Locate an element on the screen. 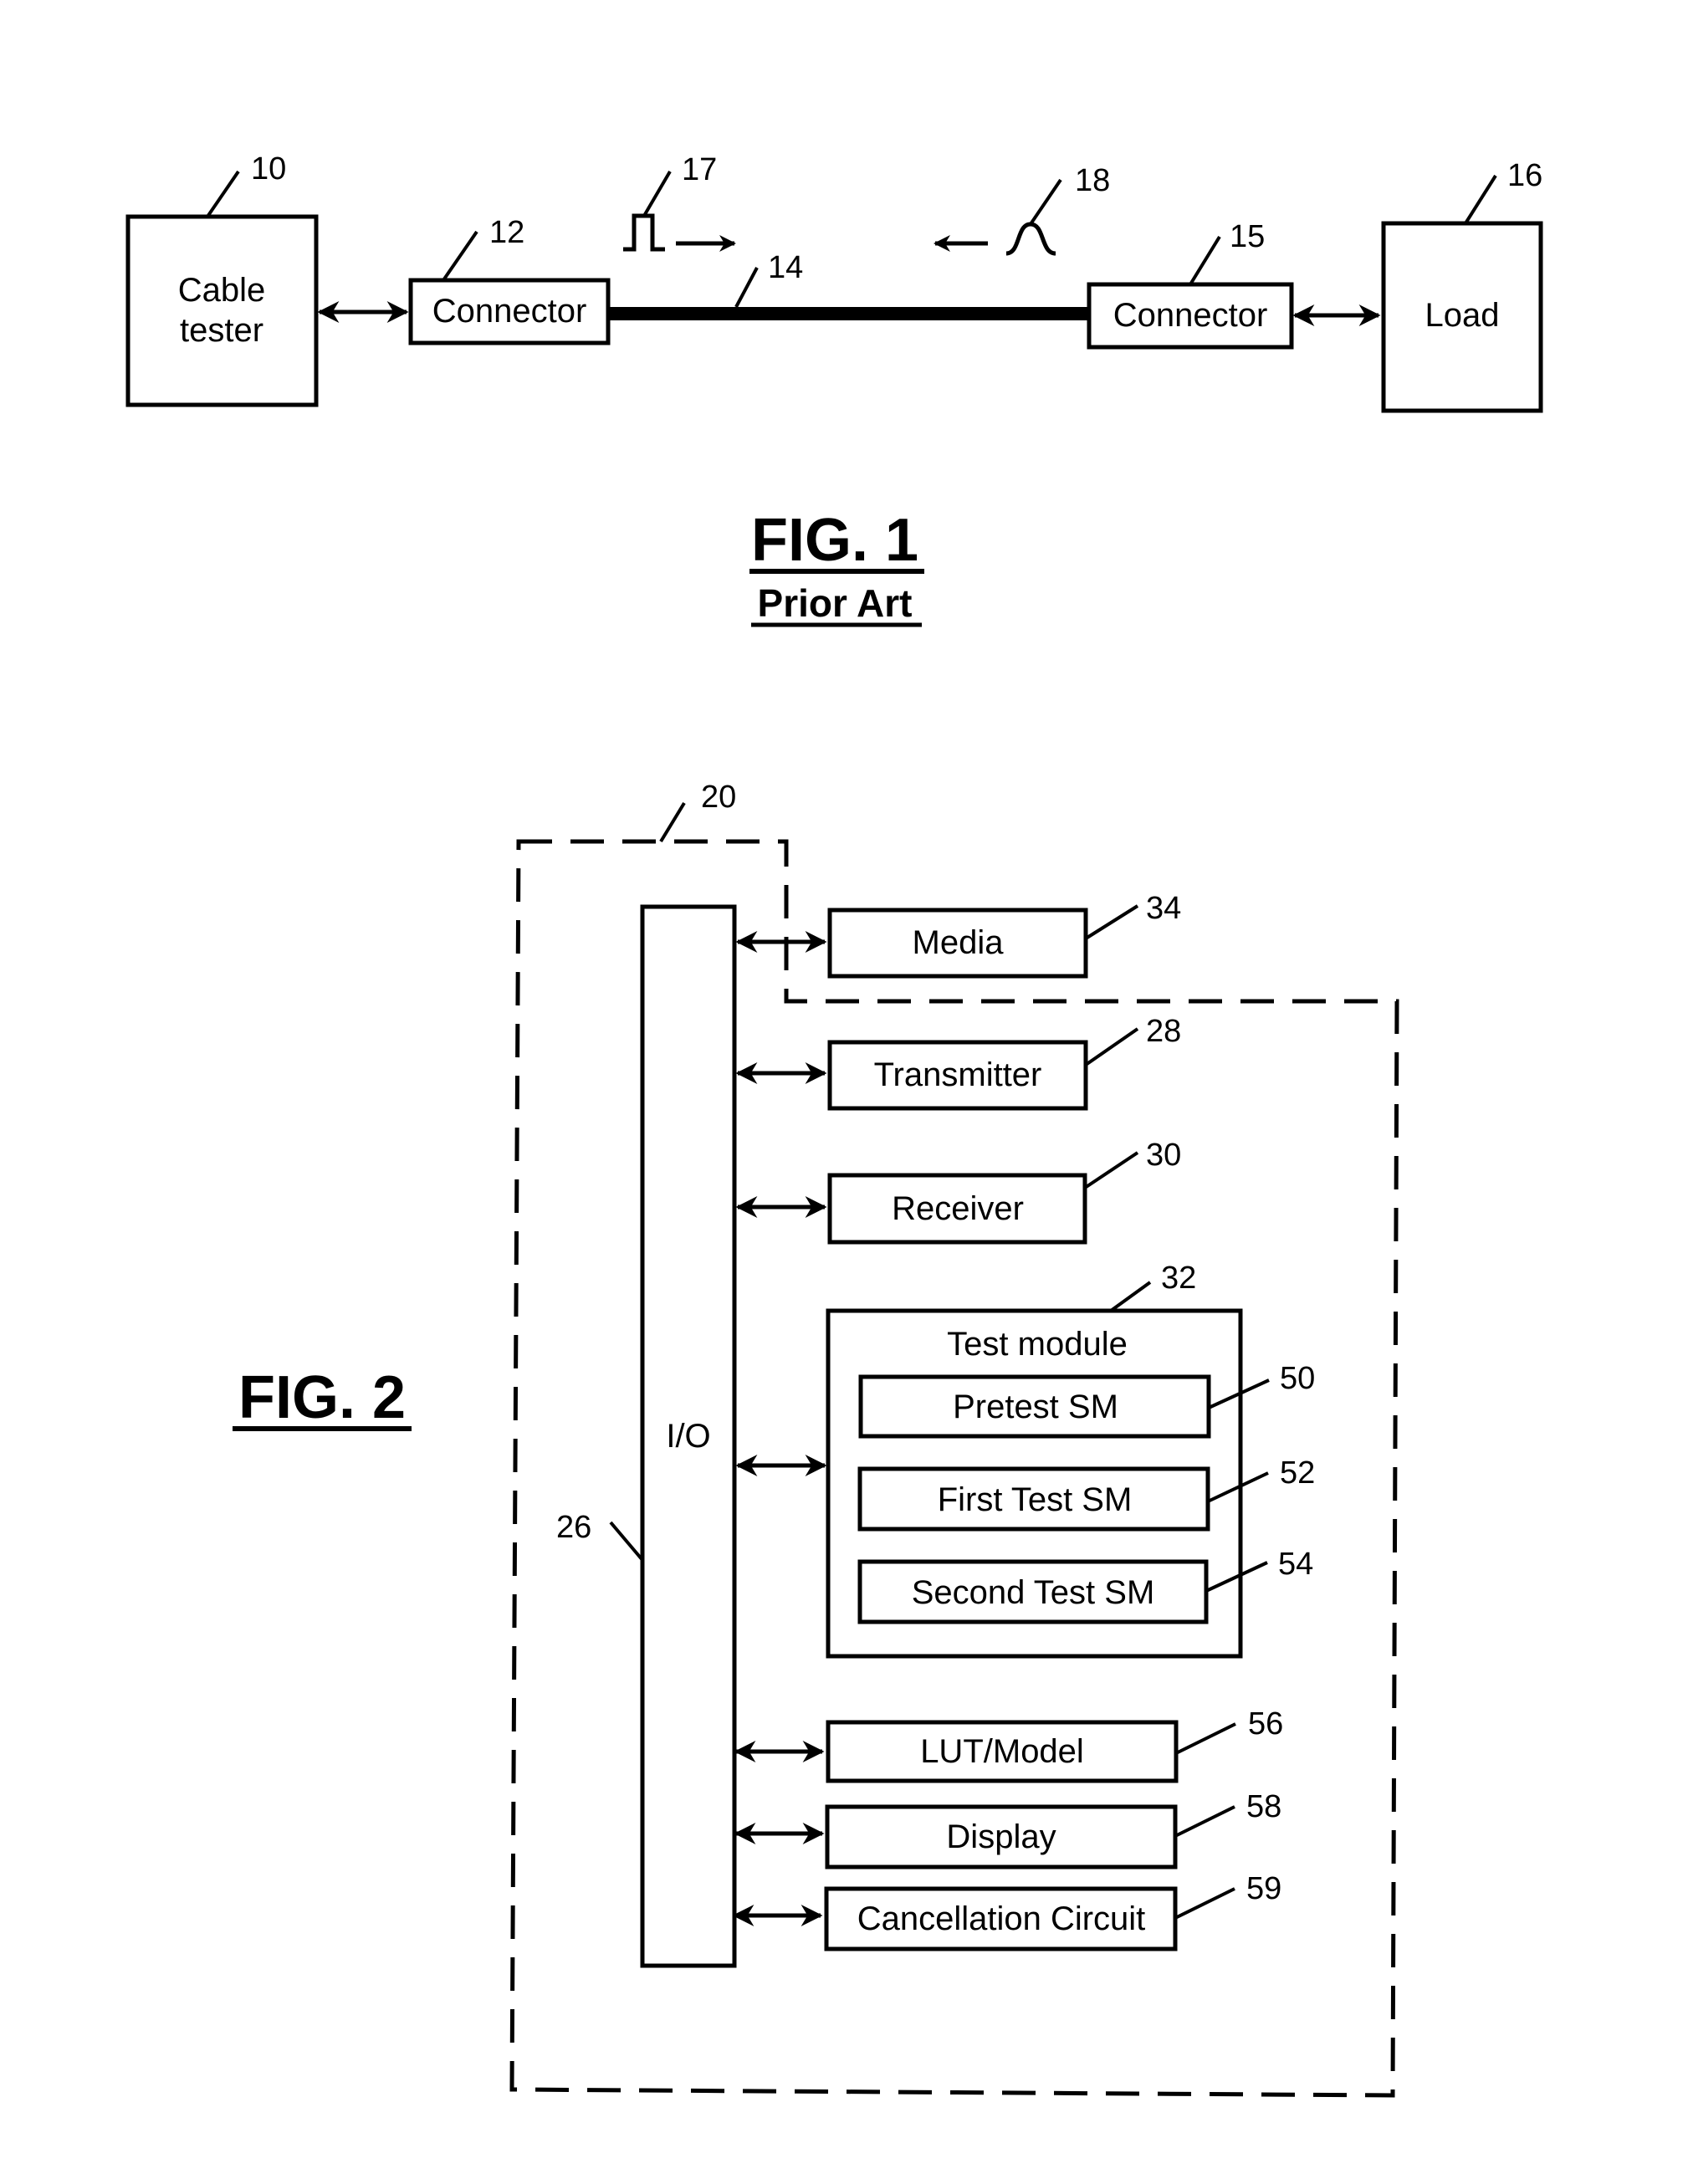 Image resolution: width=1688 pixels, height=2184 pixels. transmitter-label: Transmitter is located at coordinates (958, 1074).